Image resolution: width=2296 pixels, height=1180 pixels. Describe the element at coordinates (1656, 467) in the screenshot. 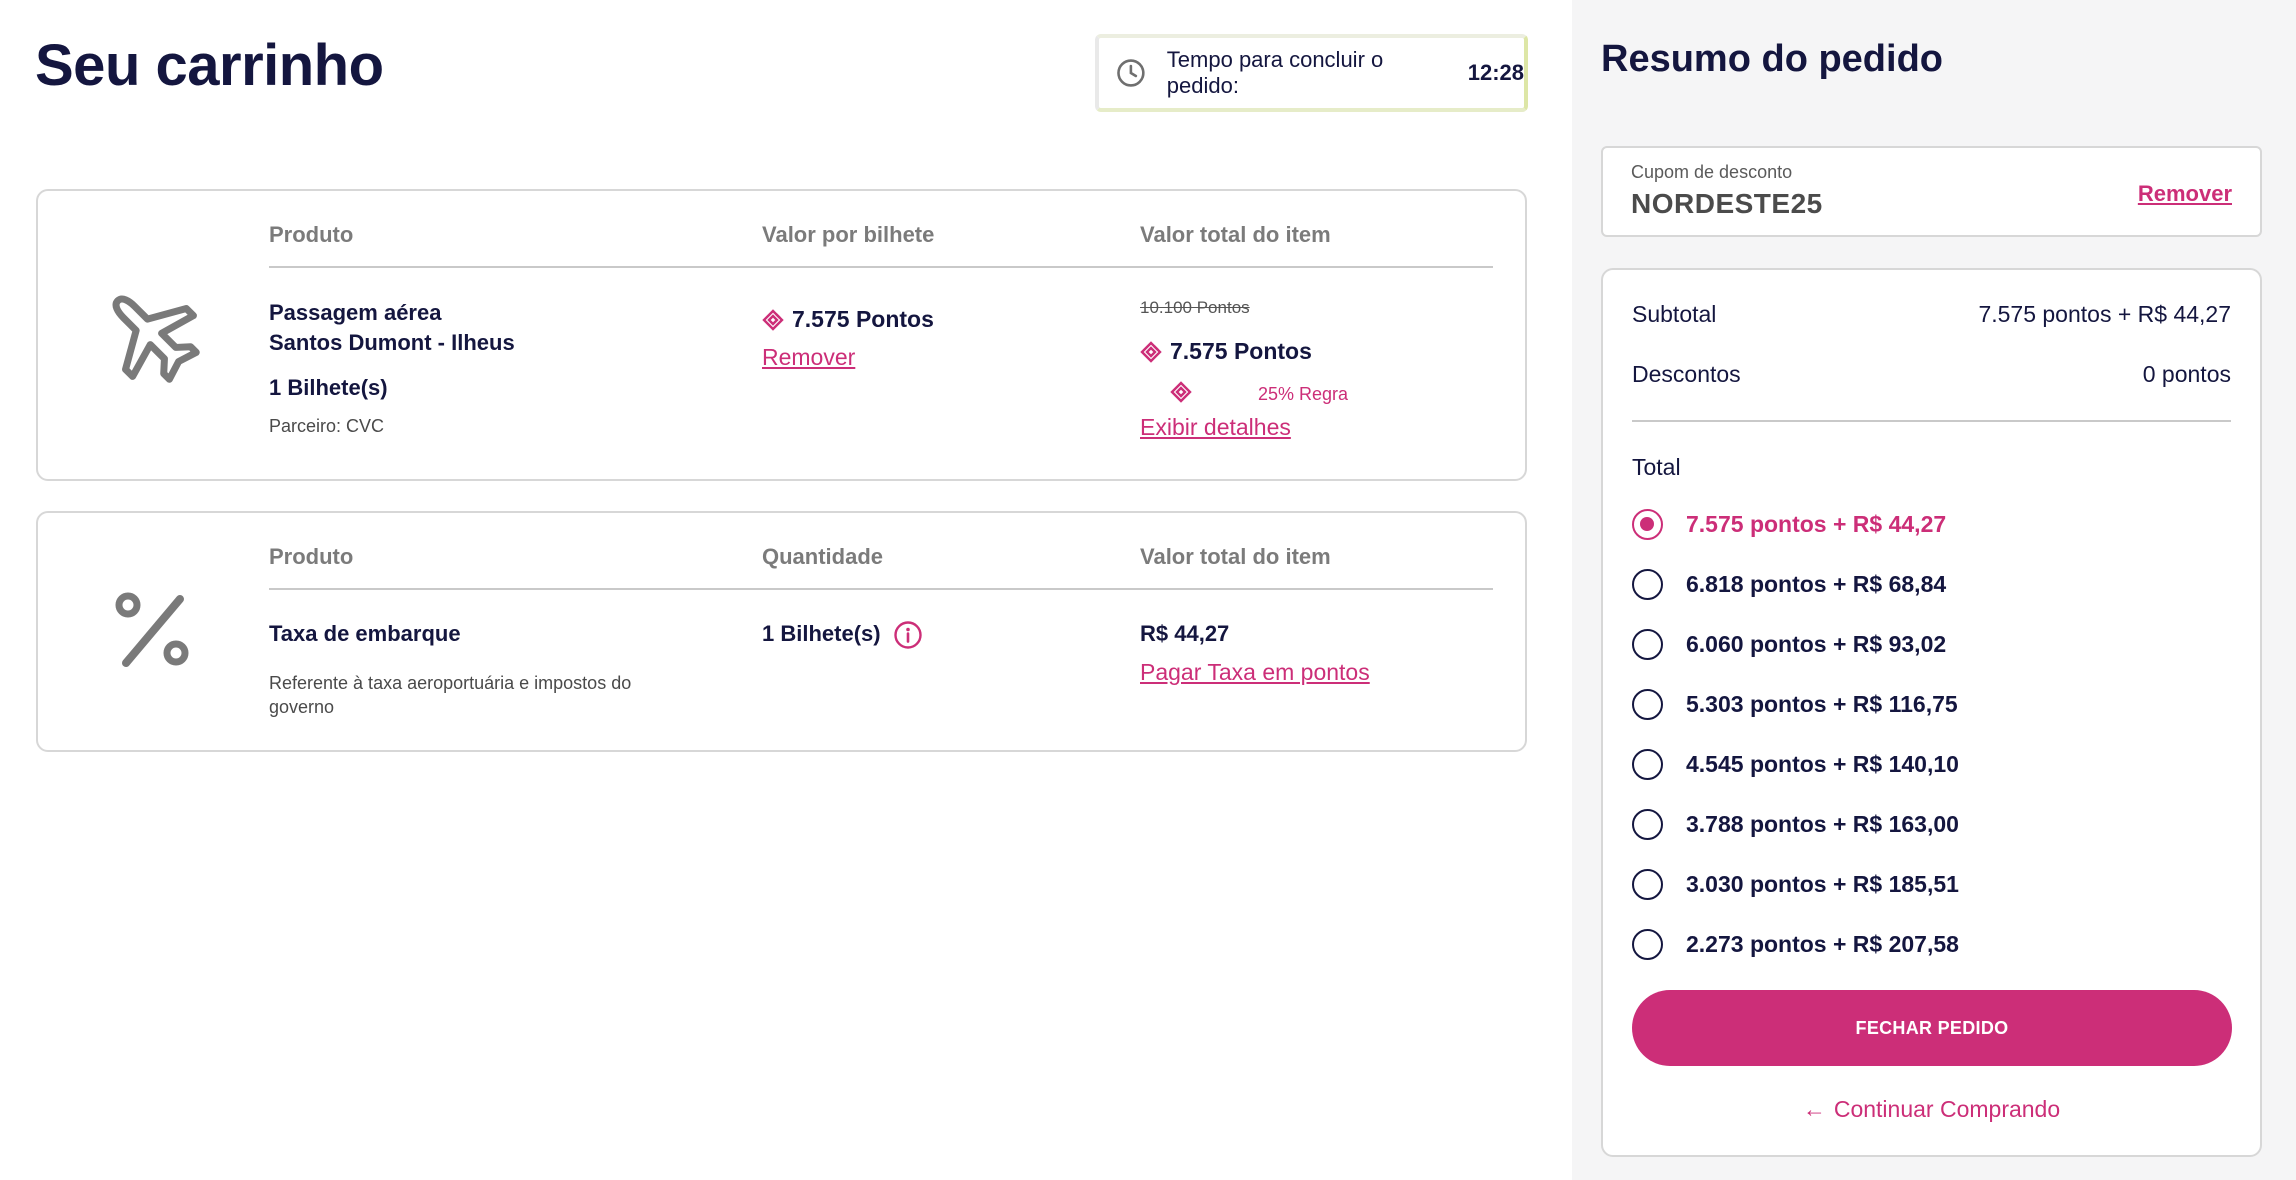

I see `total-label: Total` at that location.